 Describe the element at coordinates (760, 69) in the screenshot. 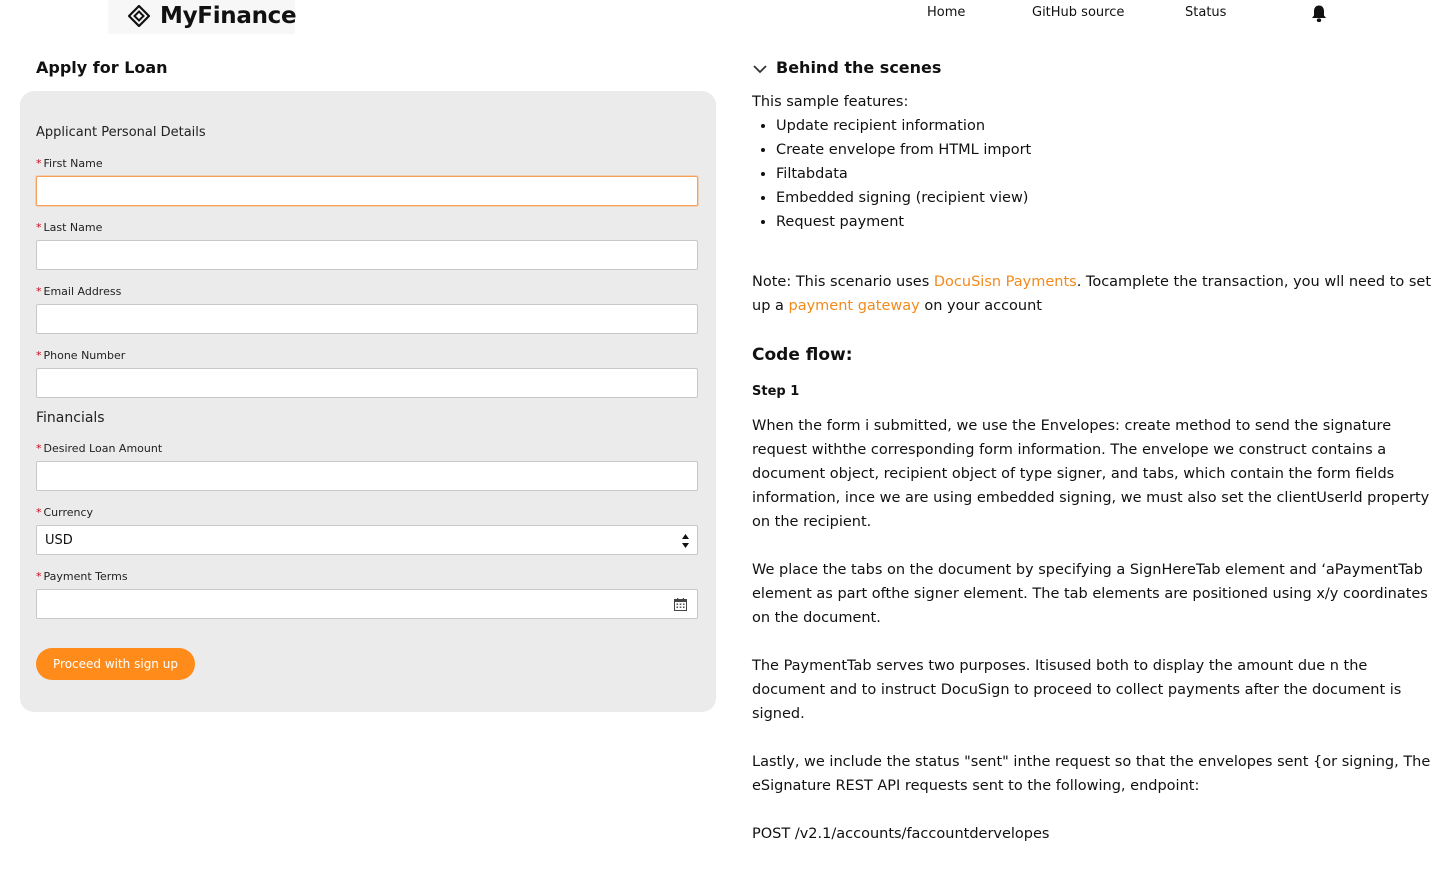

I see `chevron-down-icon` at that location.